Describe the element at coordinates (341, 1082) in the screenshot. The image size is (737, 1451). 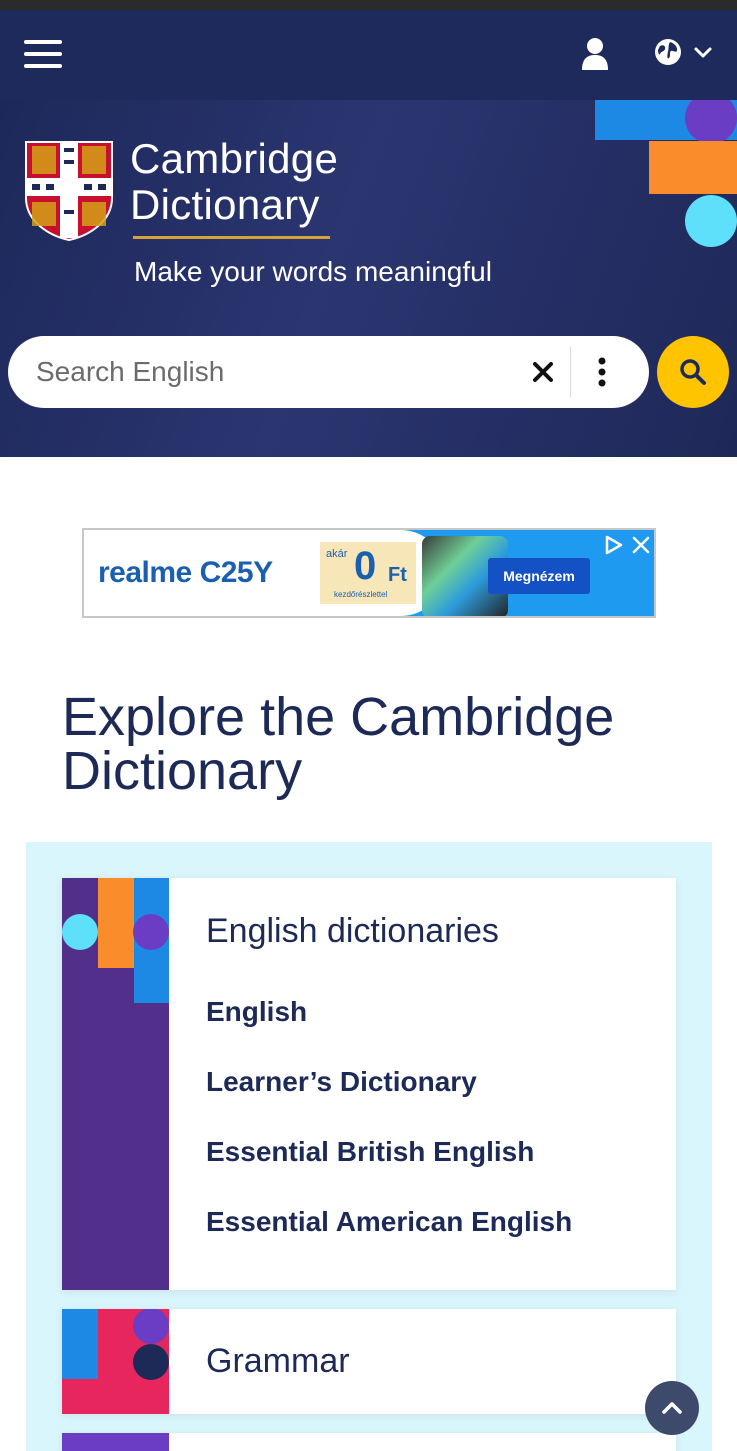
I see `link-learners-dictionary: Learner’s Dictionary` at that location.